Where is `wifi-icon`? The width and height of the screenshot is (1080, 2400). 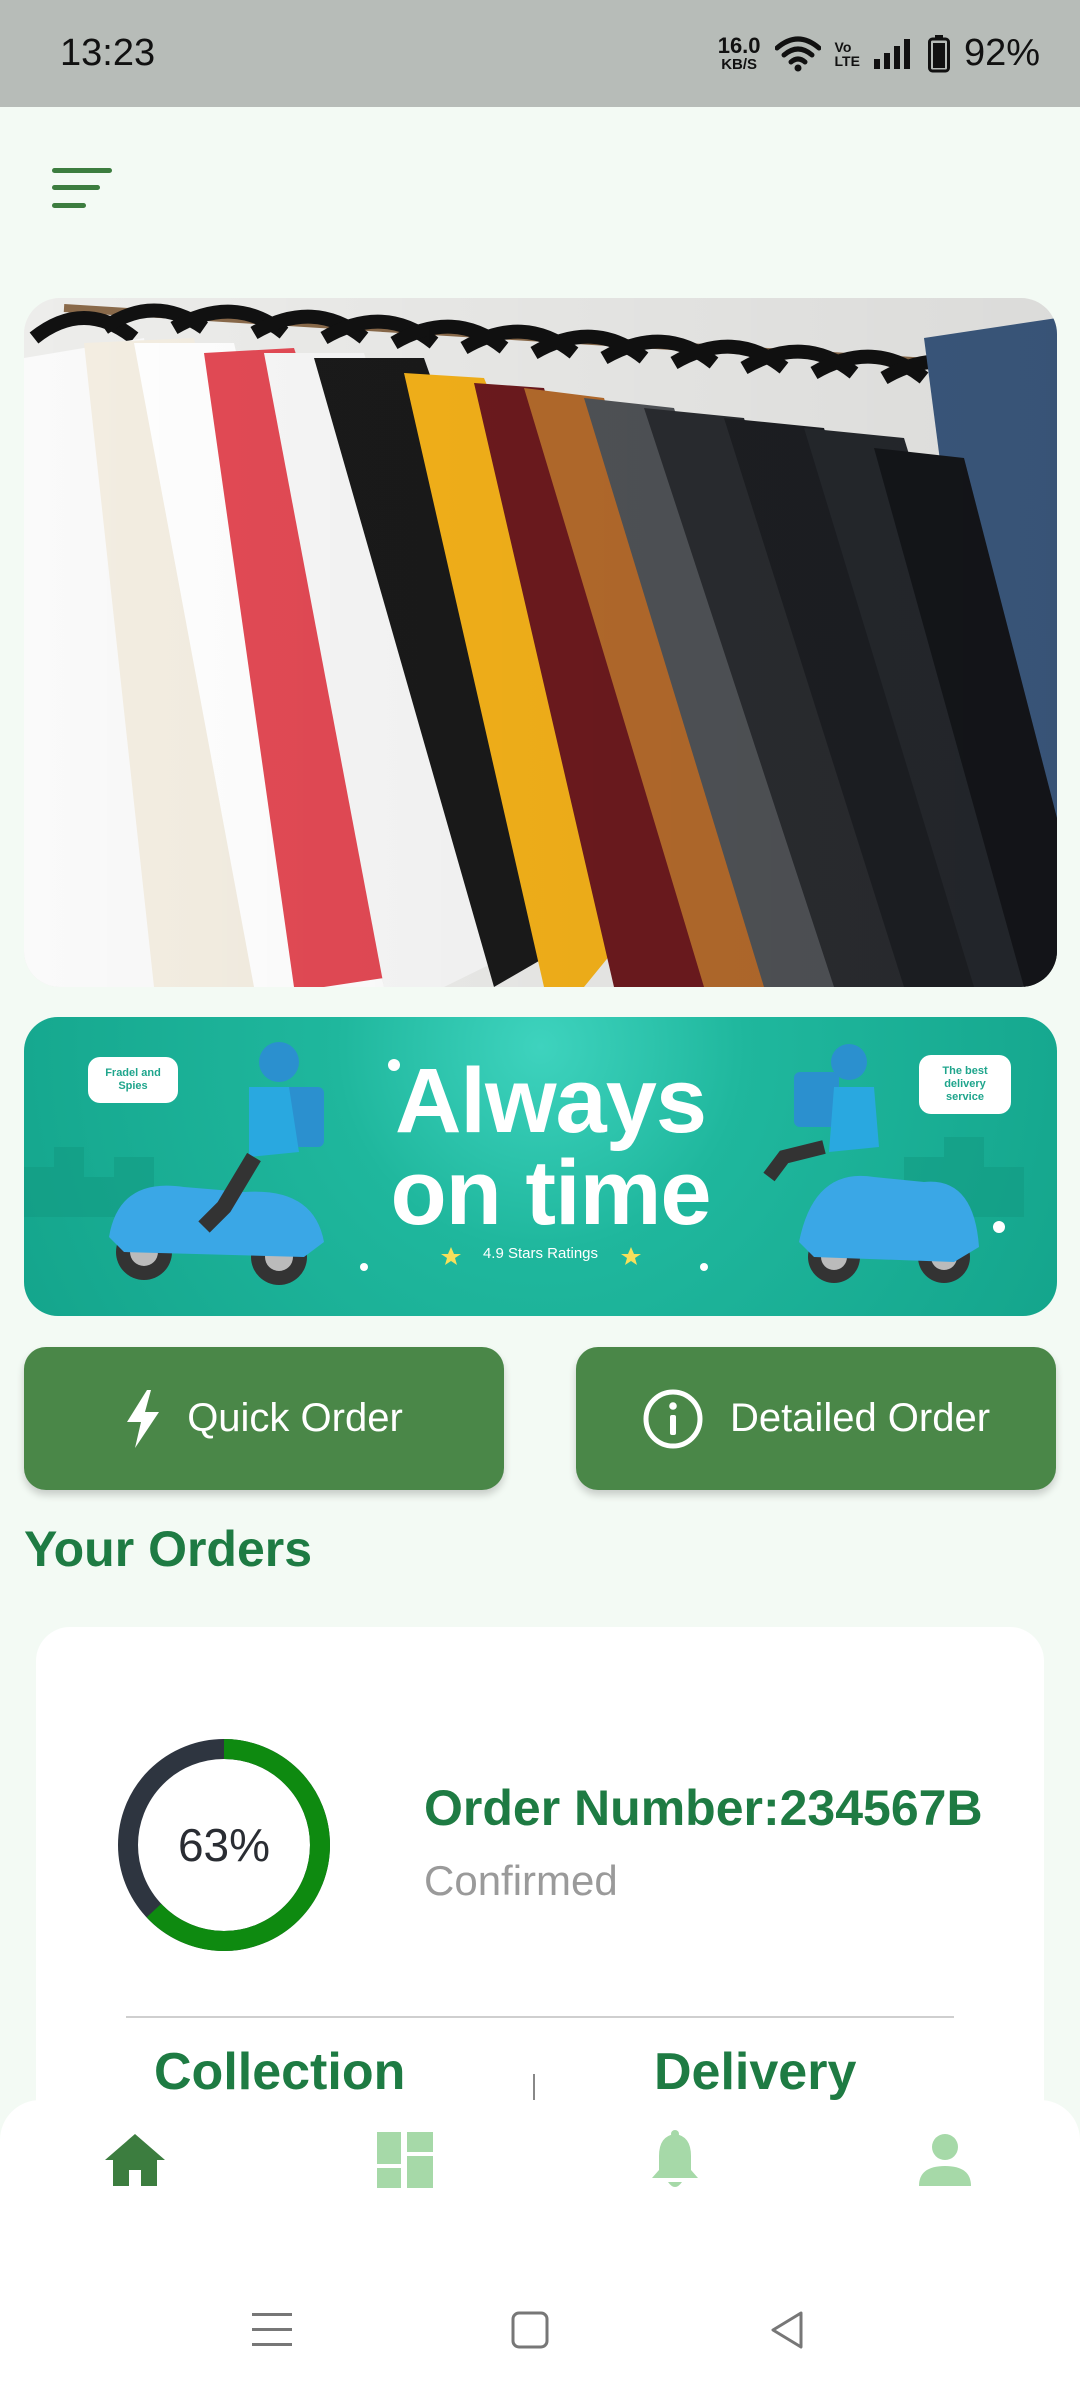
wifi-icon is located at coordinates (797, 53).